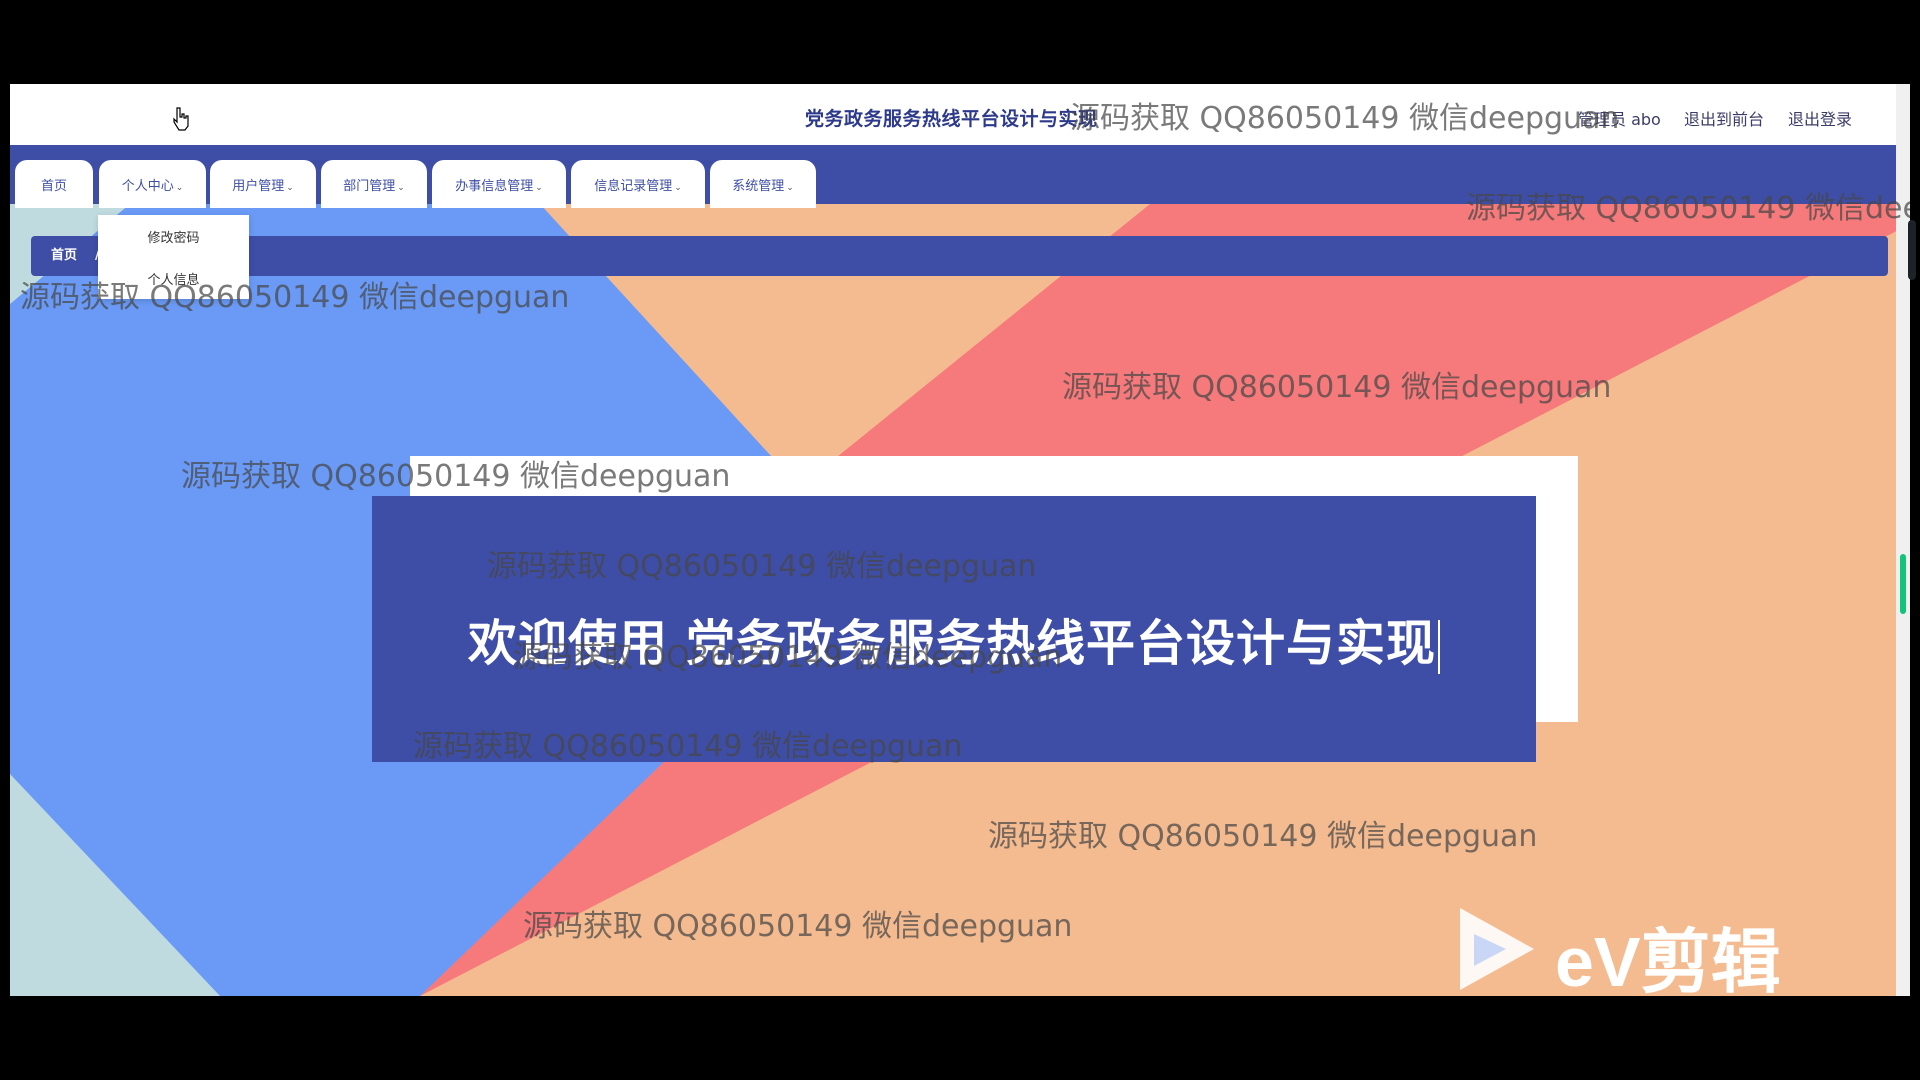 The image size is (1920, 1080). What do you see at coordinates (1668, 959) in the screenshot?
I see `ev-editor-watermark: eV剪辑` at bounding box center [1668, 959].